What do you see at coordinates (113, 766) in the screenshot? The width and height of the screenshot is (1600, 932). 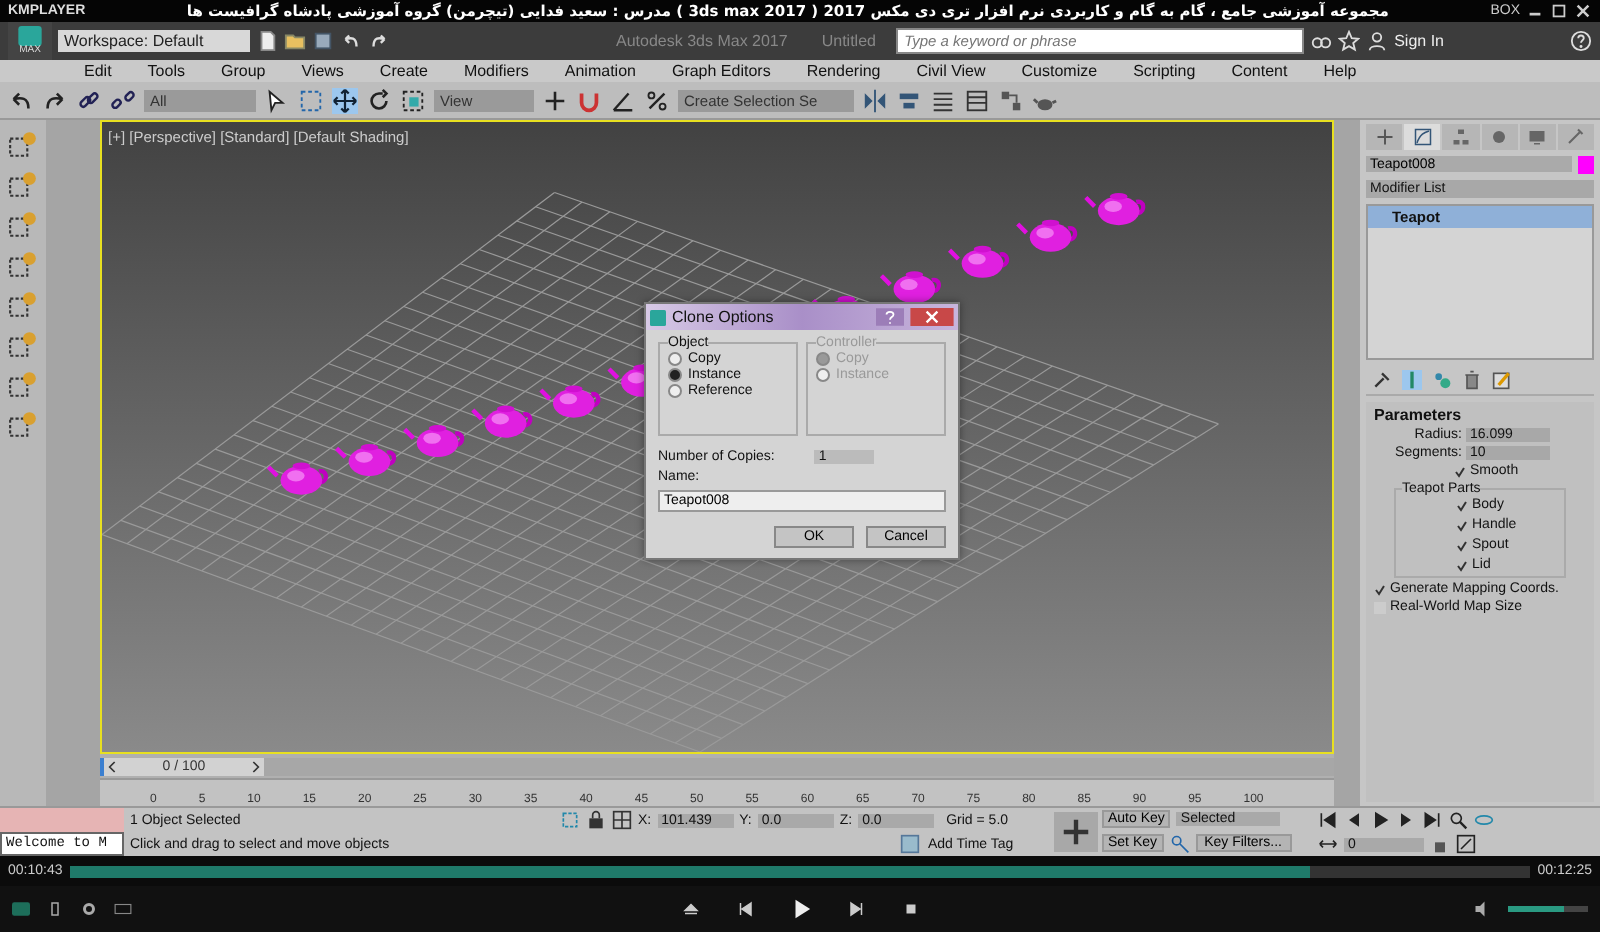 I see `left-chevron-icon` at bounding box center [113, 766].